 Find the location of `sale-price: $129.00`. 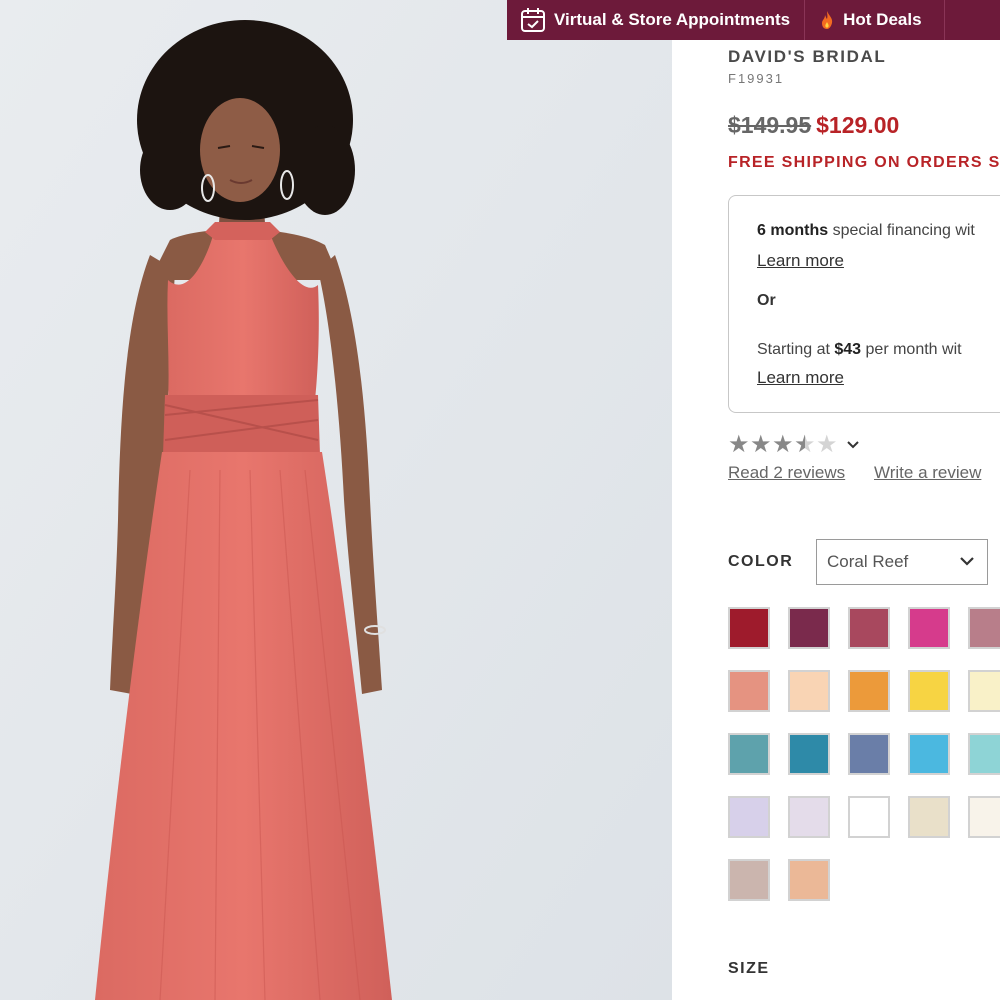

sale-price: $129.00 is located at coordinates (858, 125).